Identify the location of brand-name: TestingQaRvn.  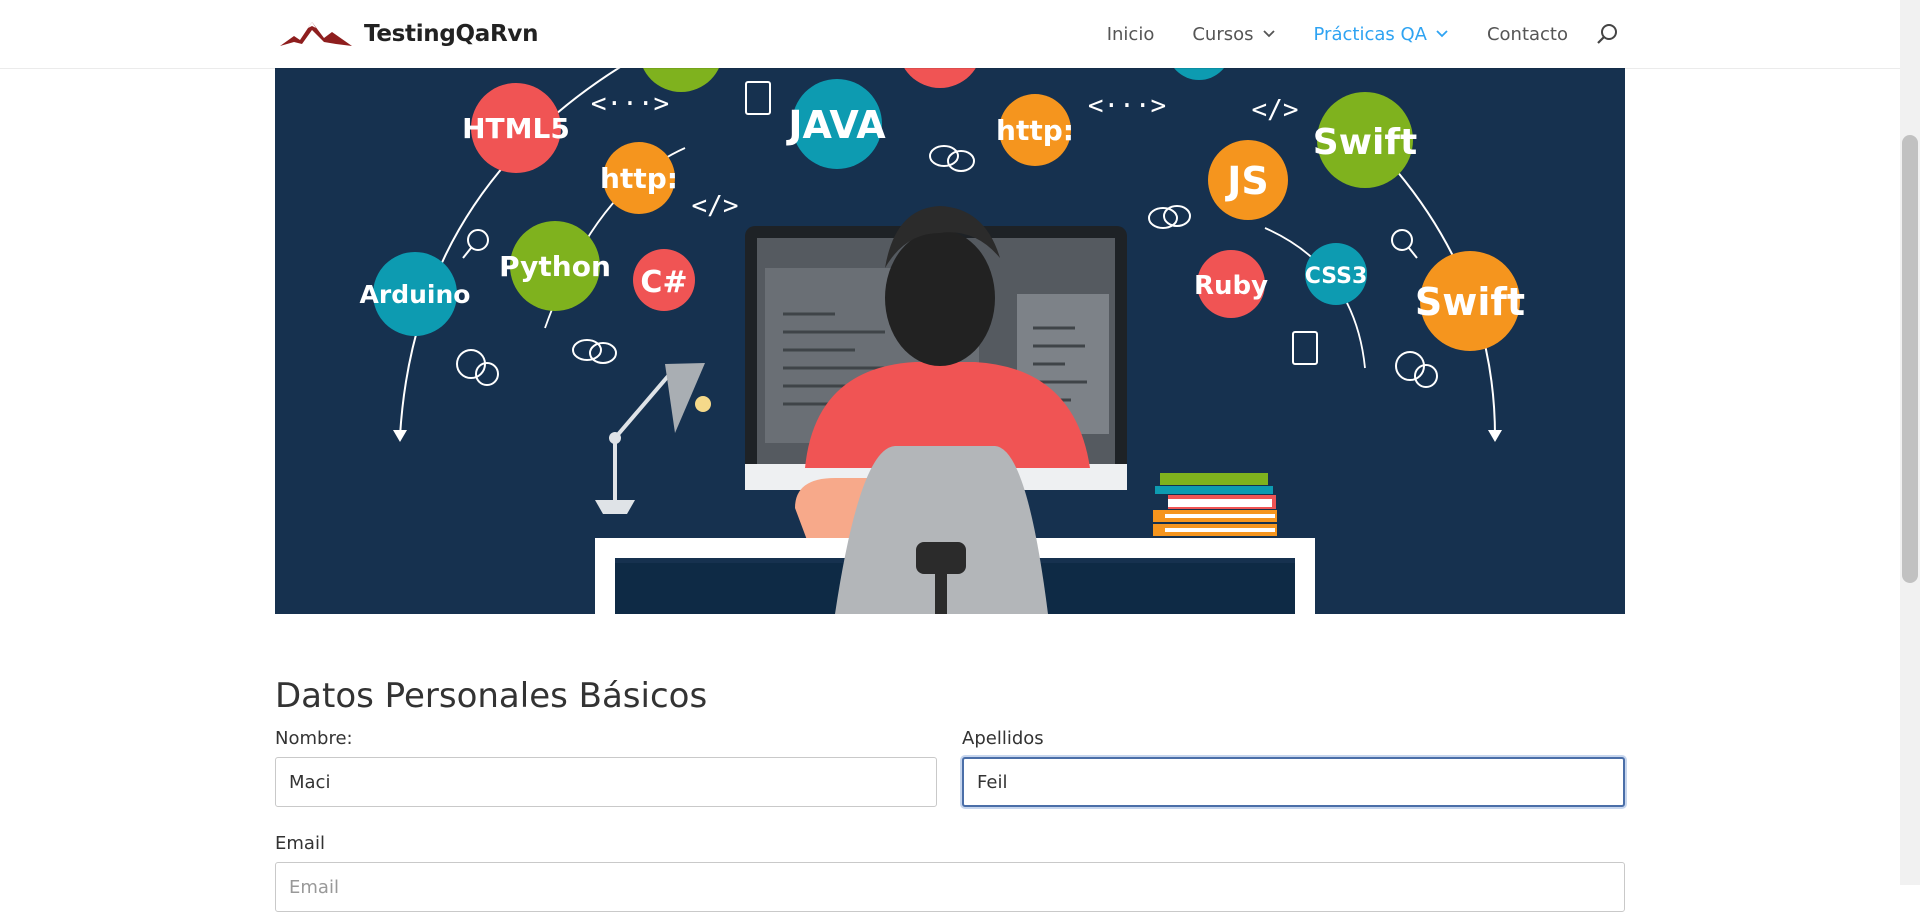
(451, 34).